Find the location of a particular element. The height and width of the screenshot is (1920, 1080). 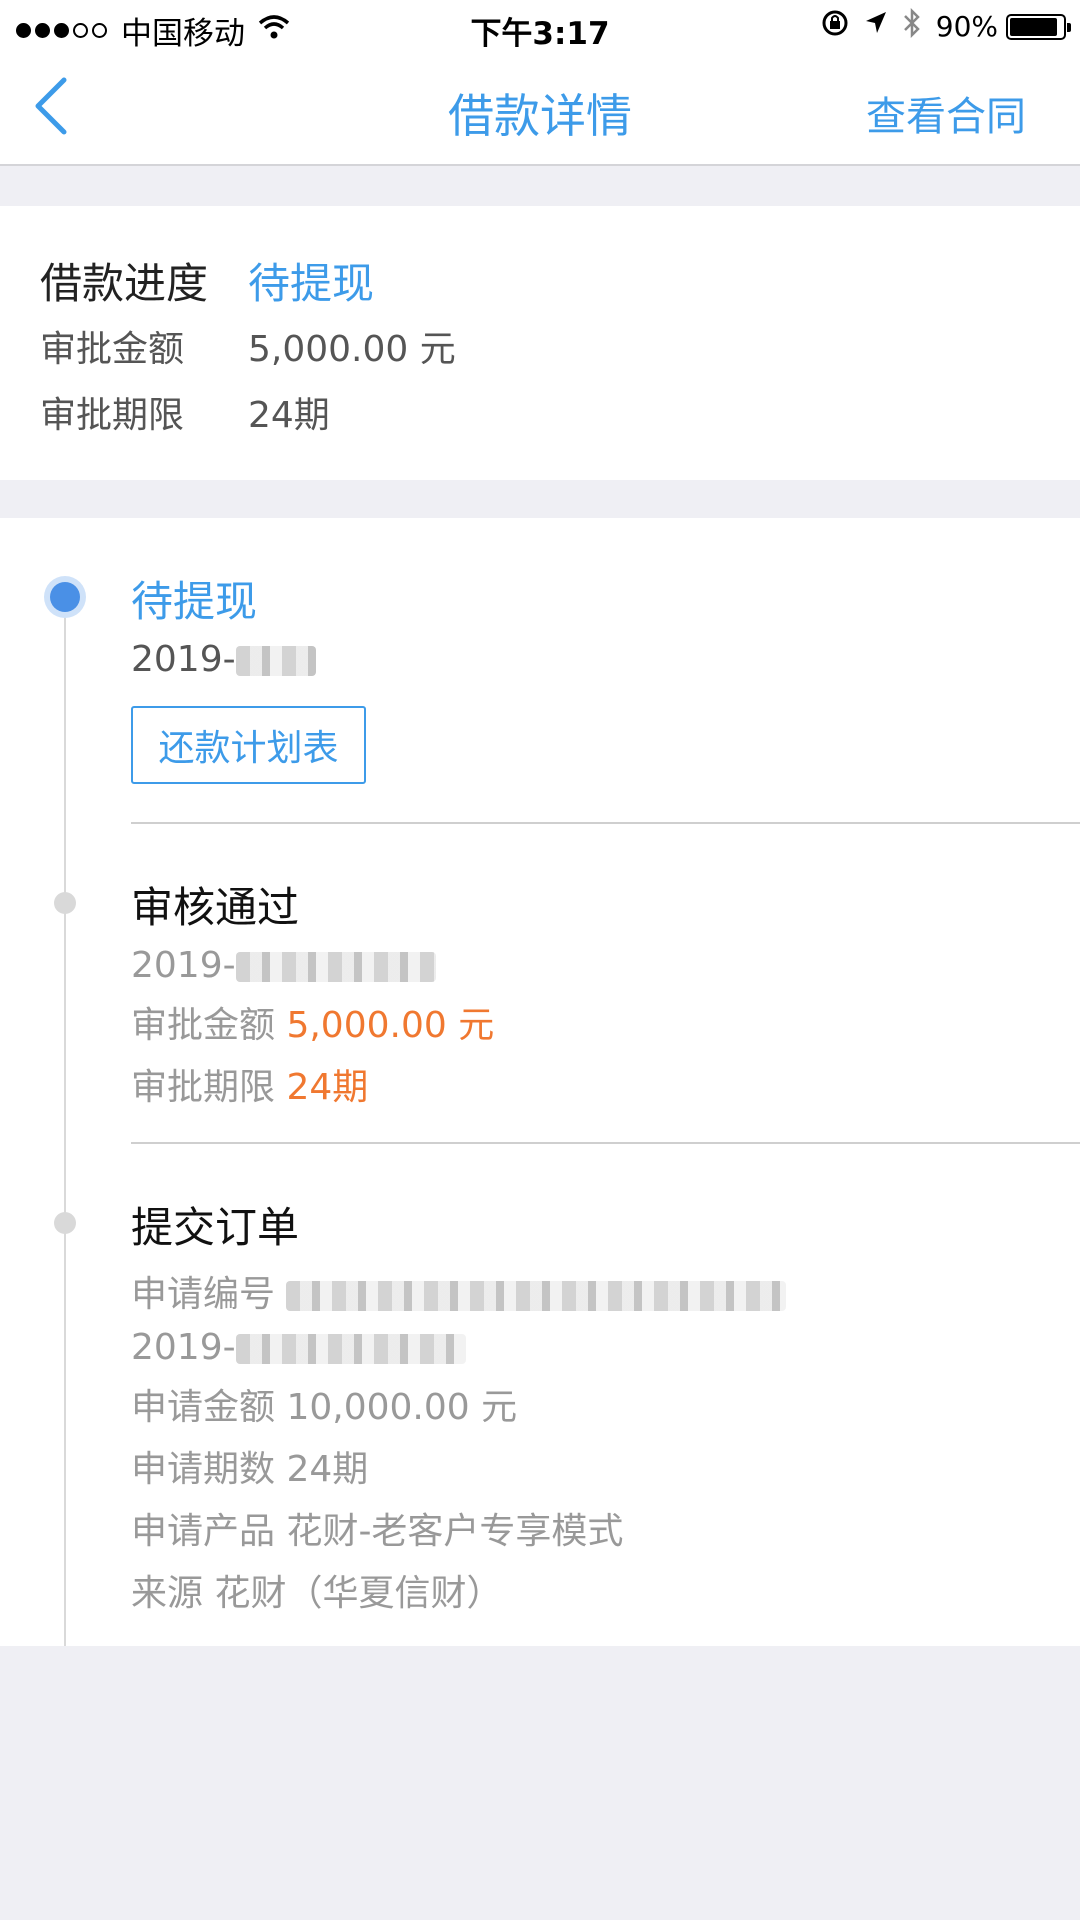

step-application-number: 申请编号 is located at coordinates (605, 1291).